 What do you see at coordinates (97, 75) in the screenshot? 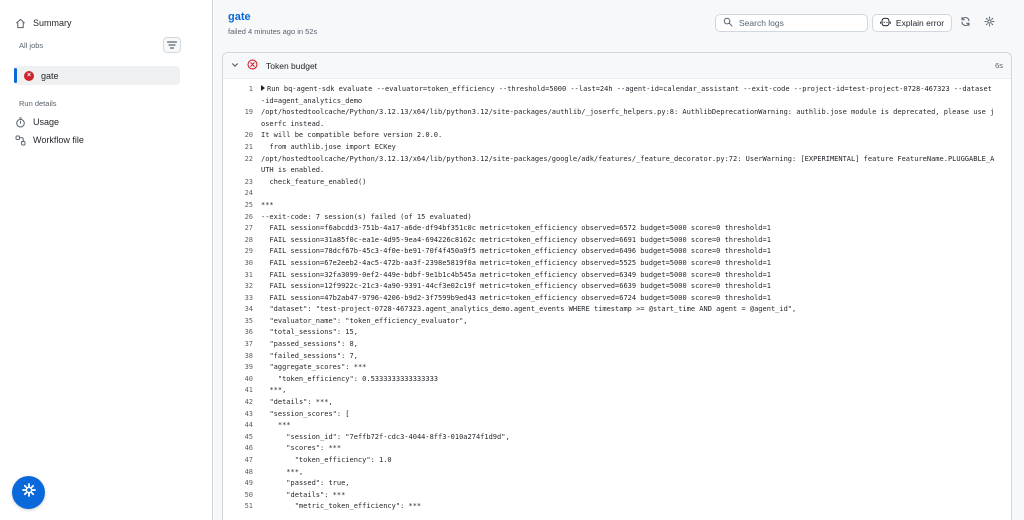
I see `job-item-gate: × gate` at bounding box center [97, 75].